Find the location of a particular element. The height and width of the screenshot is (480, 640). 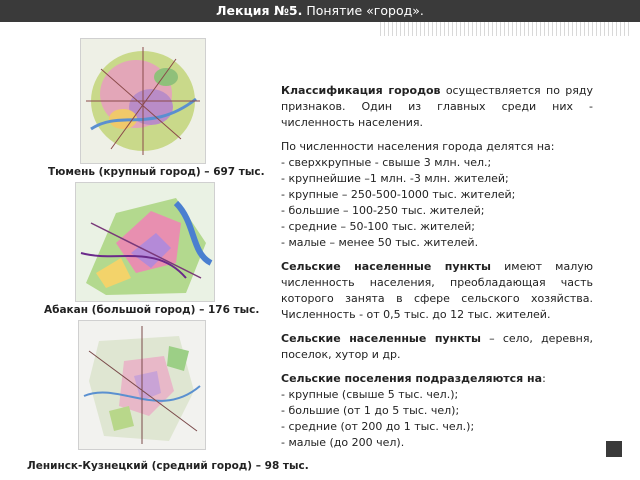

population-item: - крупные – 250-500-1000 тыс. жителей; is located at coordinates (398, 194).